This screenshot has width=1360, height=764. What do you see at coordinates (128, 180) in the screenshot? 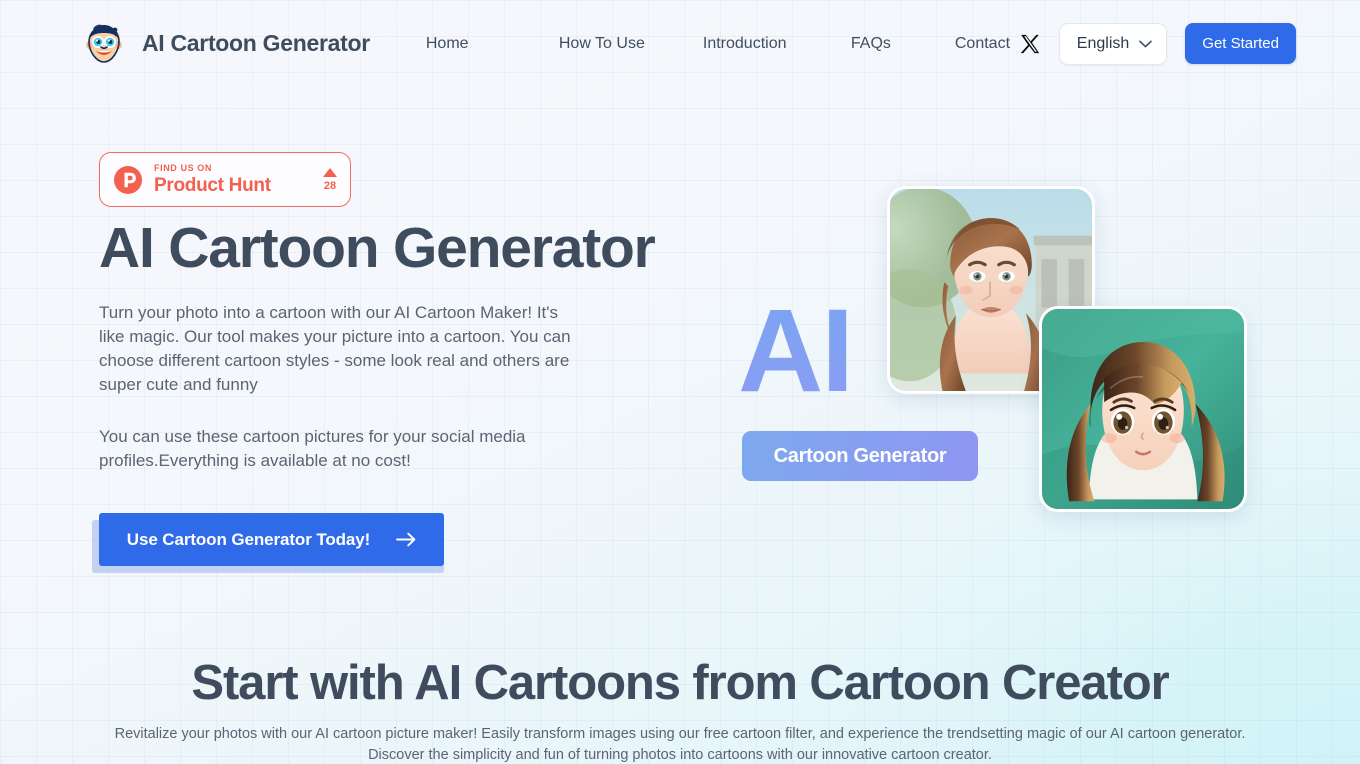
I see `product-hunt-logo-icon` at bounding box center [128, 180].